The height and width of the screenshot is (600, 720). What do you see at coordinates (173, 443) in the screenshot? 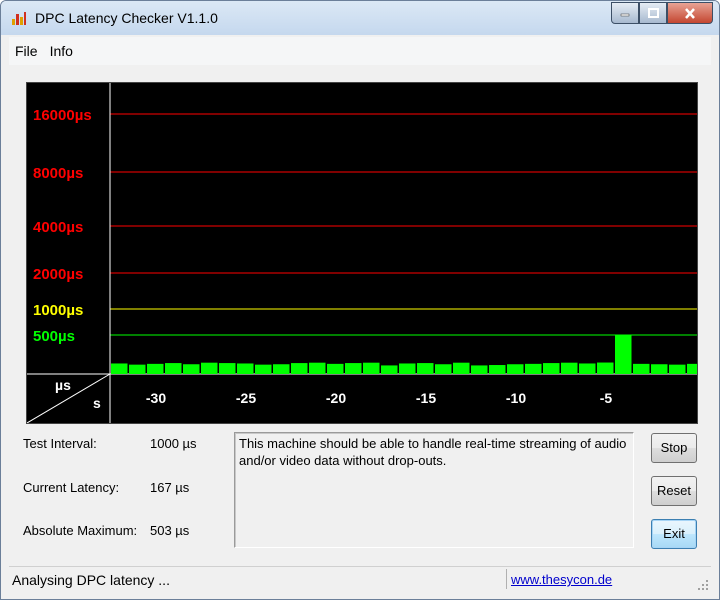
I see `test-interval-value: 1000 µs` at bounding box center [173, 443].